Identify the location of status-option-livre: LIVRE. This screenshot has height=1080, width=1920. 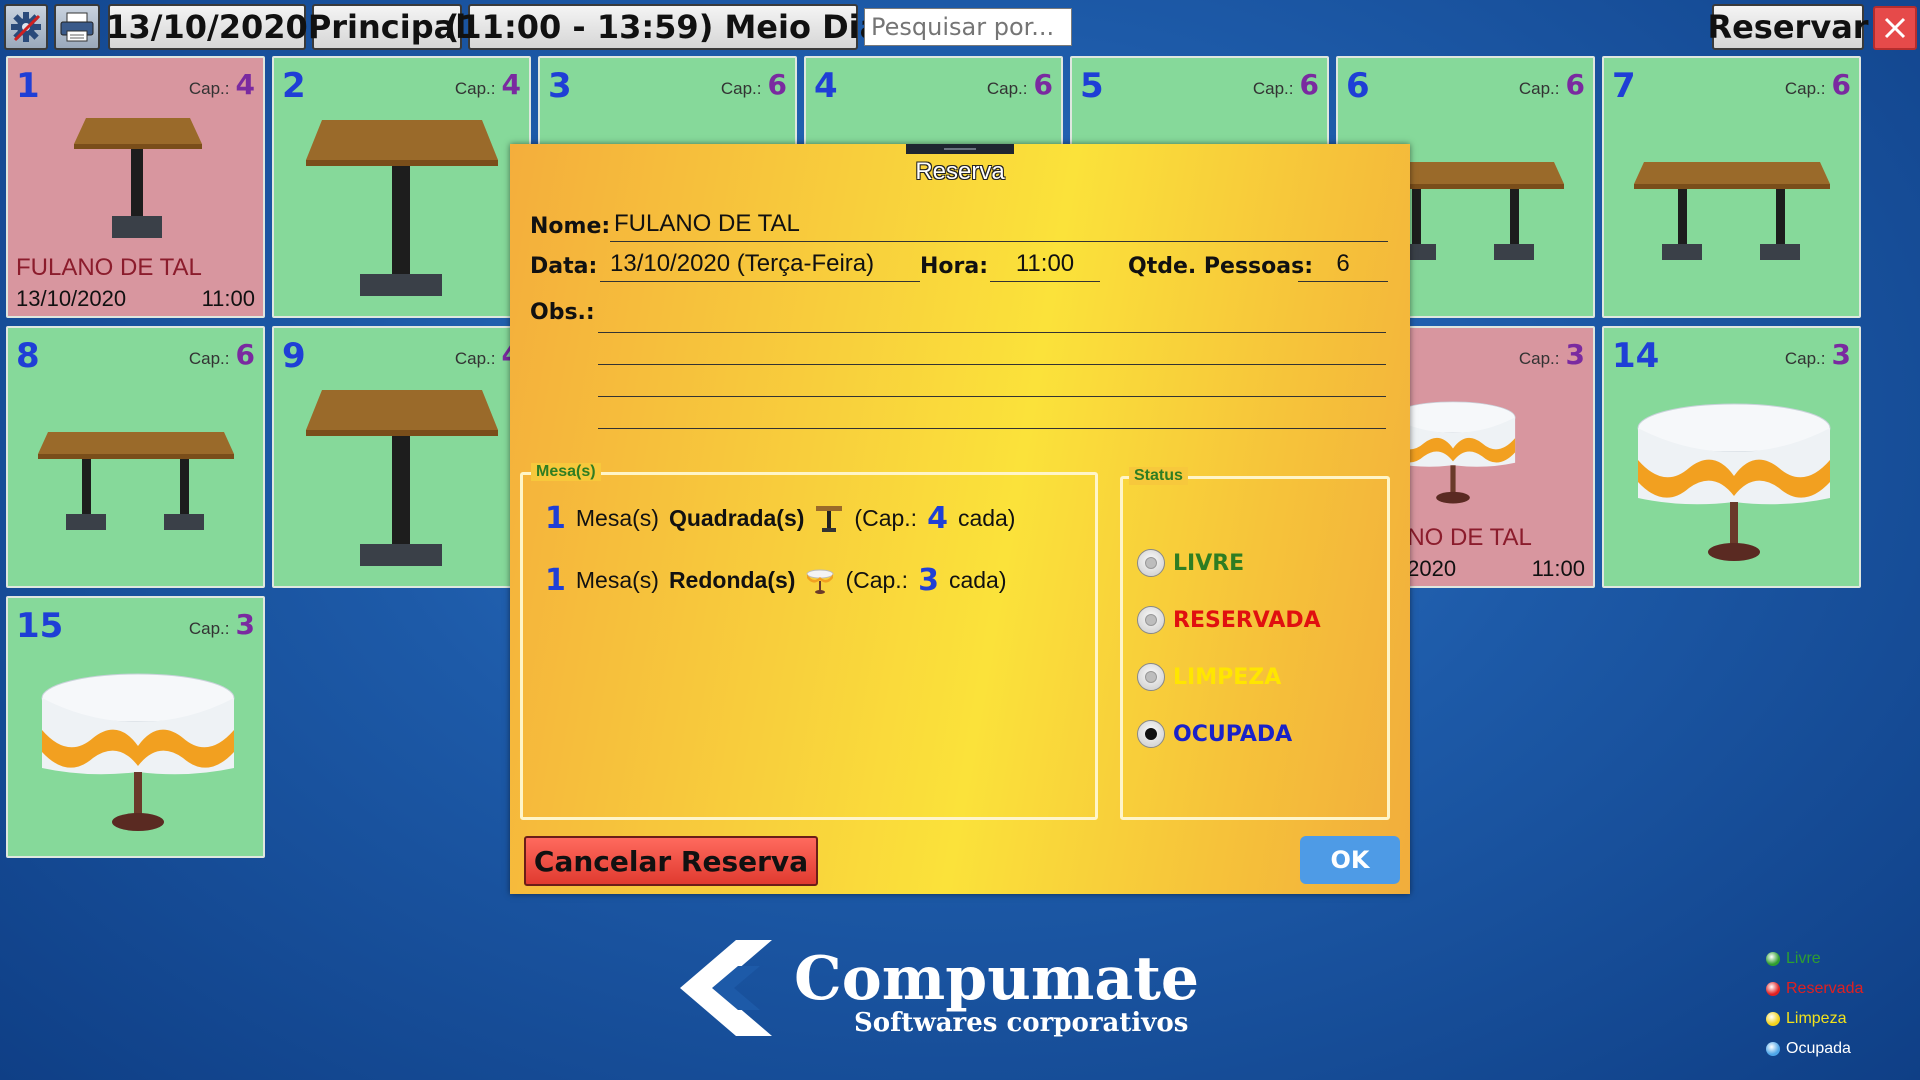
(1190, 563).